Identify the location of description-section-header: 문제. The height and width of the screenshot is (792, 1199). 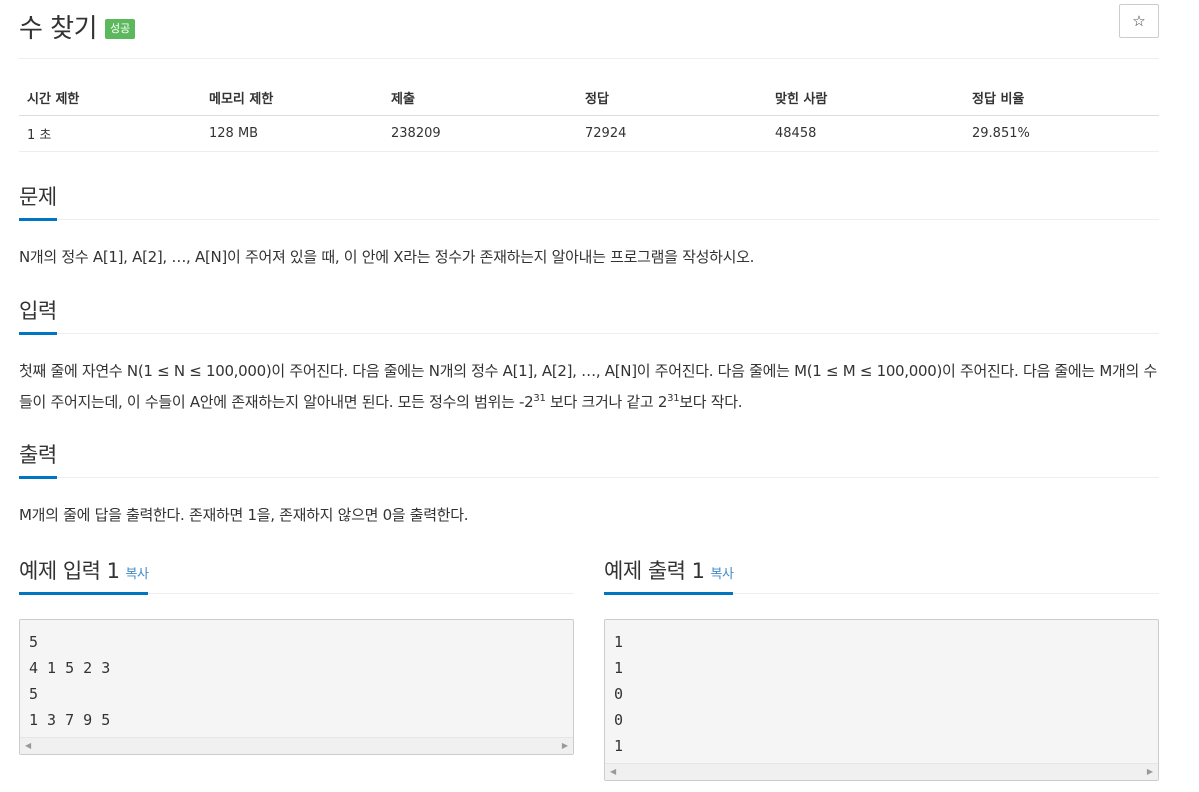
(589, 201).